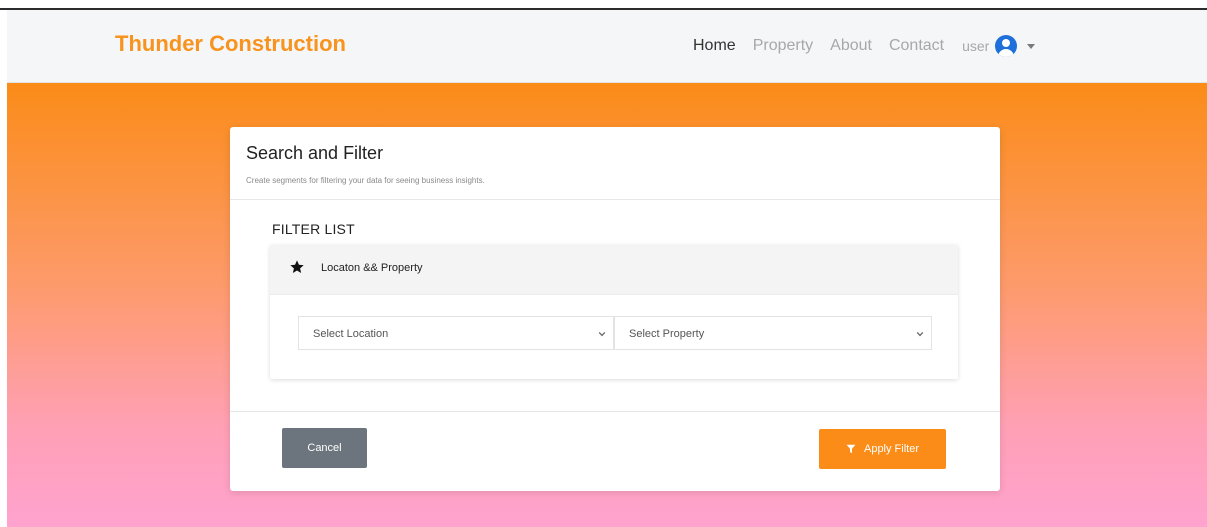 This screenshot has width=1207, height=527. I want to click on nav-link-contact: Contact, so click(916, 46).